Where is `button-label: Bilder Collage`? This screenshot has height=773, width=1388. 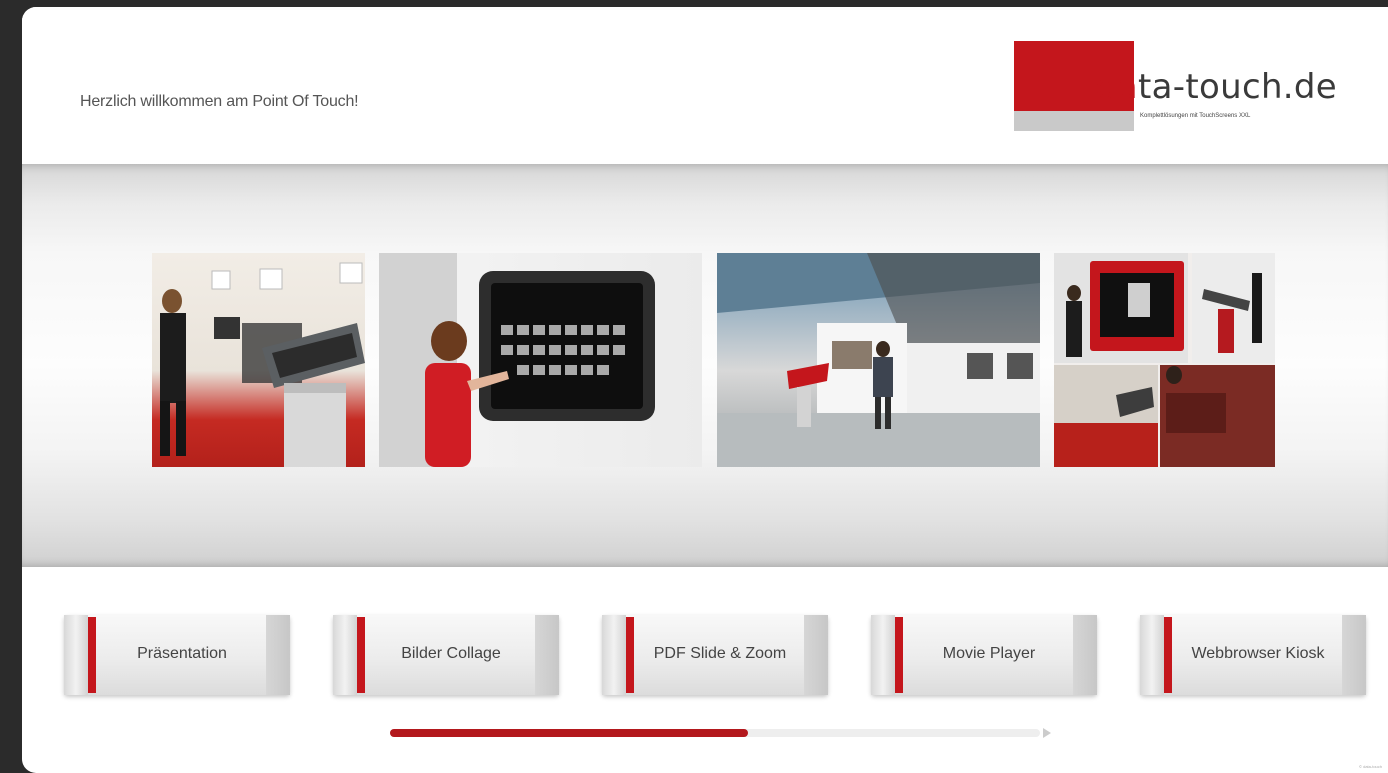 button-label: Bilder Collage is located at coordinates (451, 653).